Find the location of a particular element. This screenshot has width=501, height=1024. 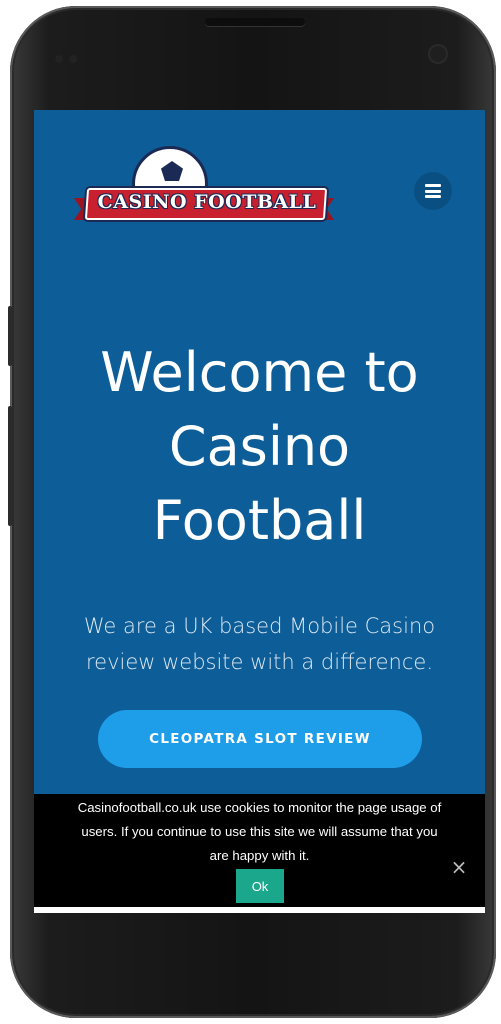

hero-title-line: Casino is located at coordinates (259, 446).